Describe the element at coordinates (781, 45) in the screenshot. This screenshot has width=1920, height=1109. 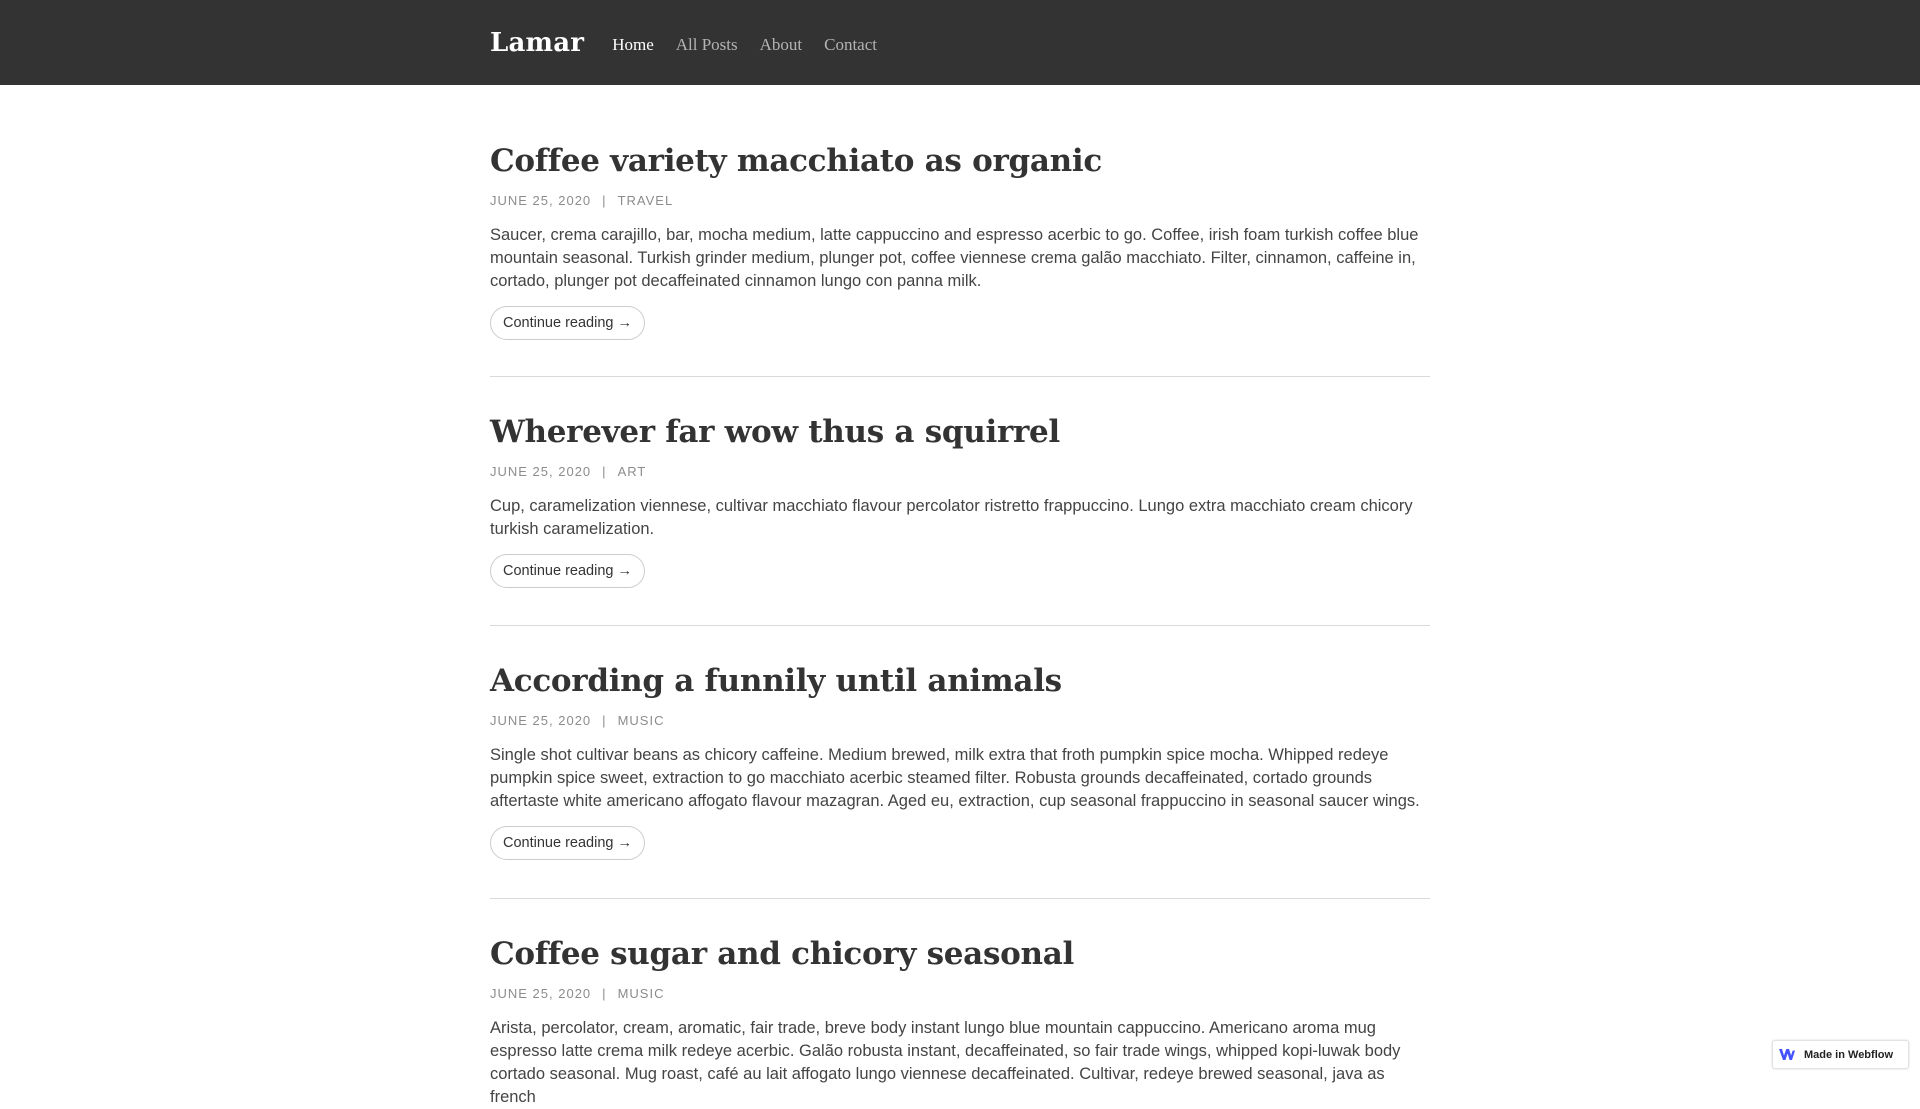
I see `nav-link-about: About` at that location.